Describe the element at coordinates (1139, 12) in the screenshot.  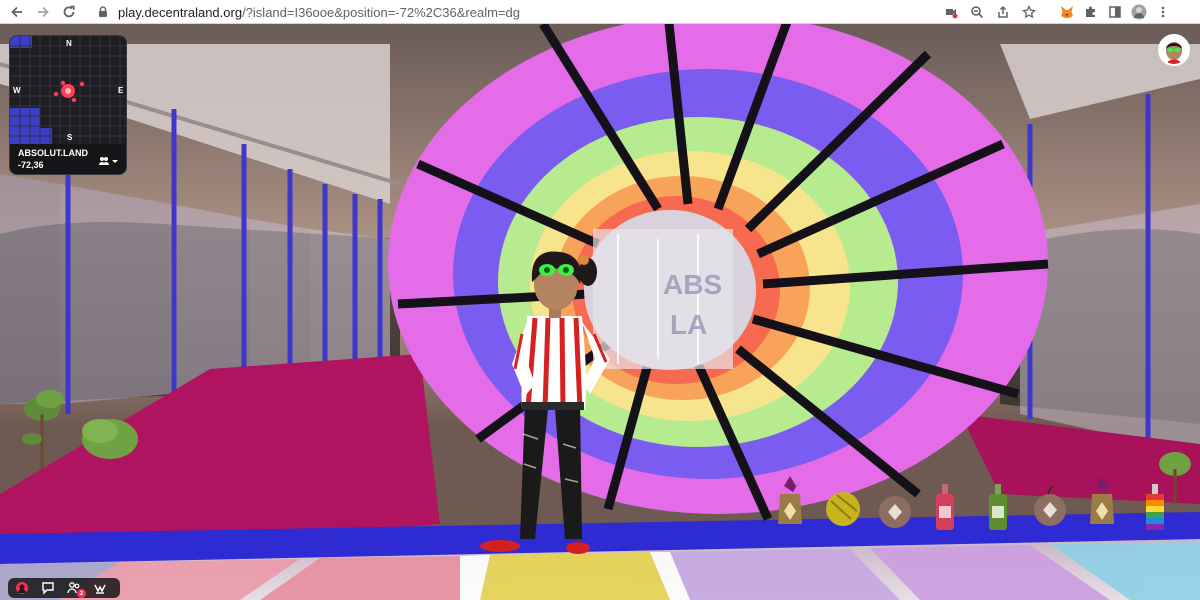
I see `profile-avatar-icon` at that location.